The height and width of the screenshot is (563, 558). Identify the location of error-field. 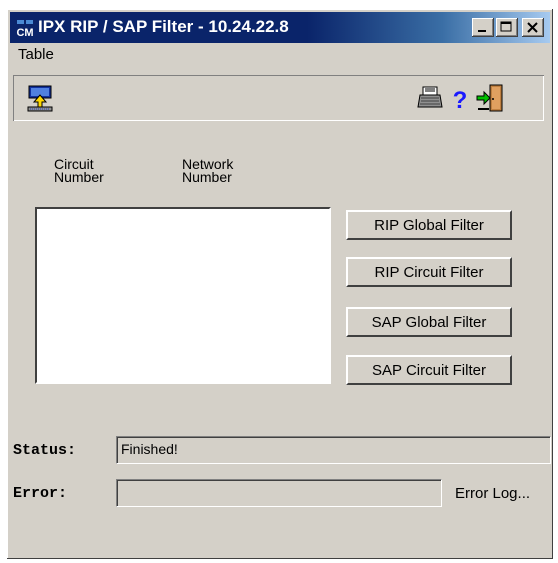
(279, 493).